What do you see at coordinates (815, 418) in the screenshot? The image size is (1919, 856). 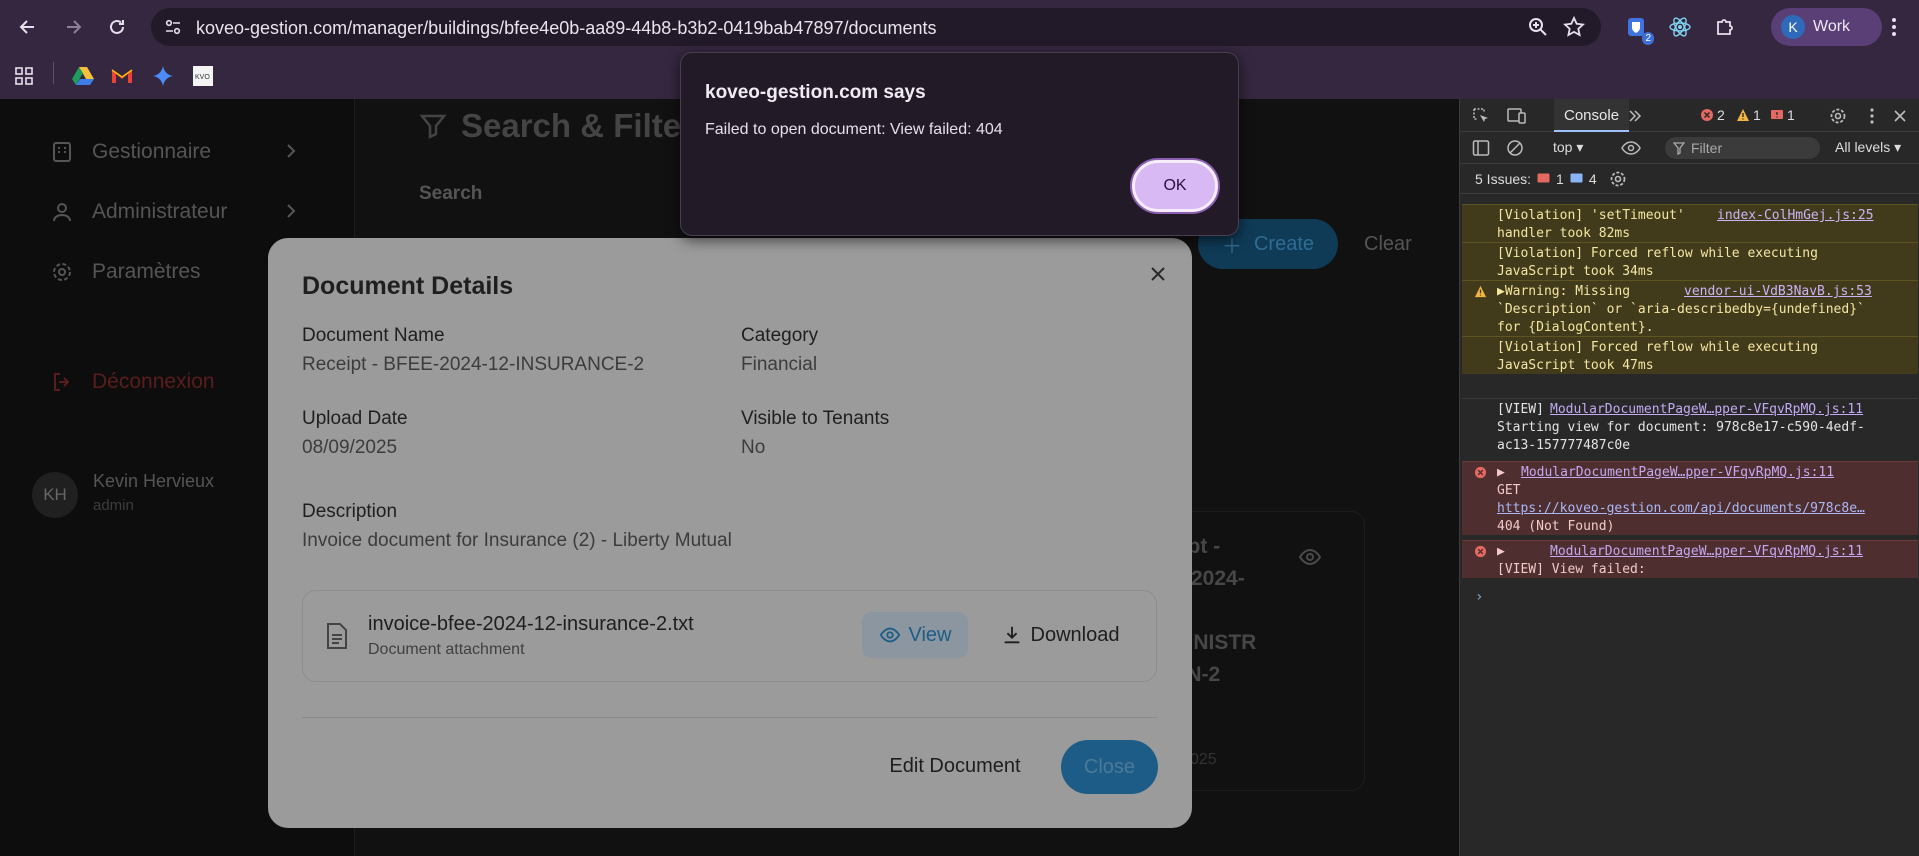 I see `visible-to-tenants-label: Visible to Tenants` at bounding box center [815, 418].